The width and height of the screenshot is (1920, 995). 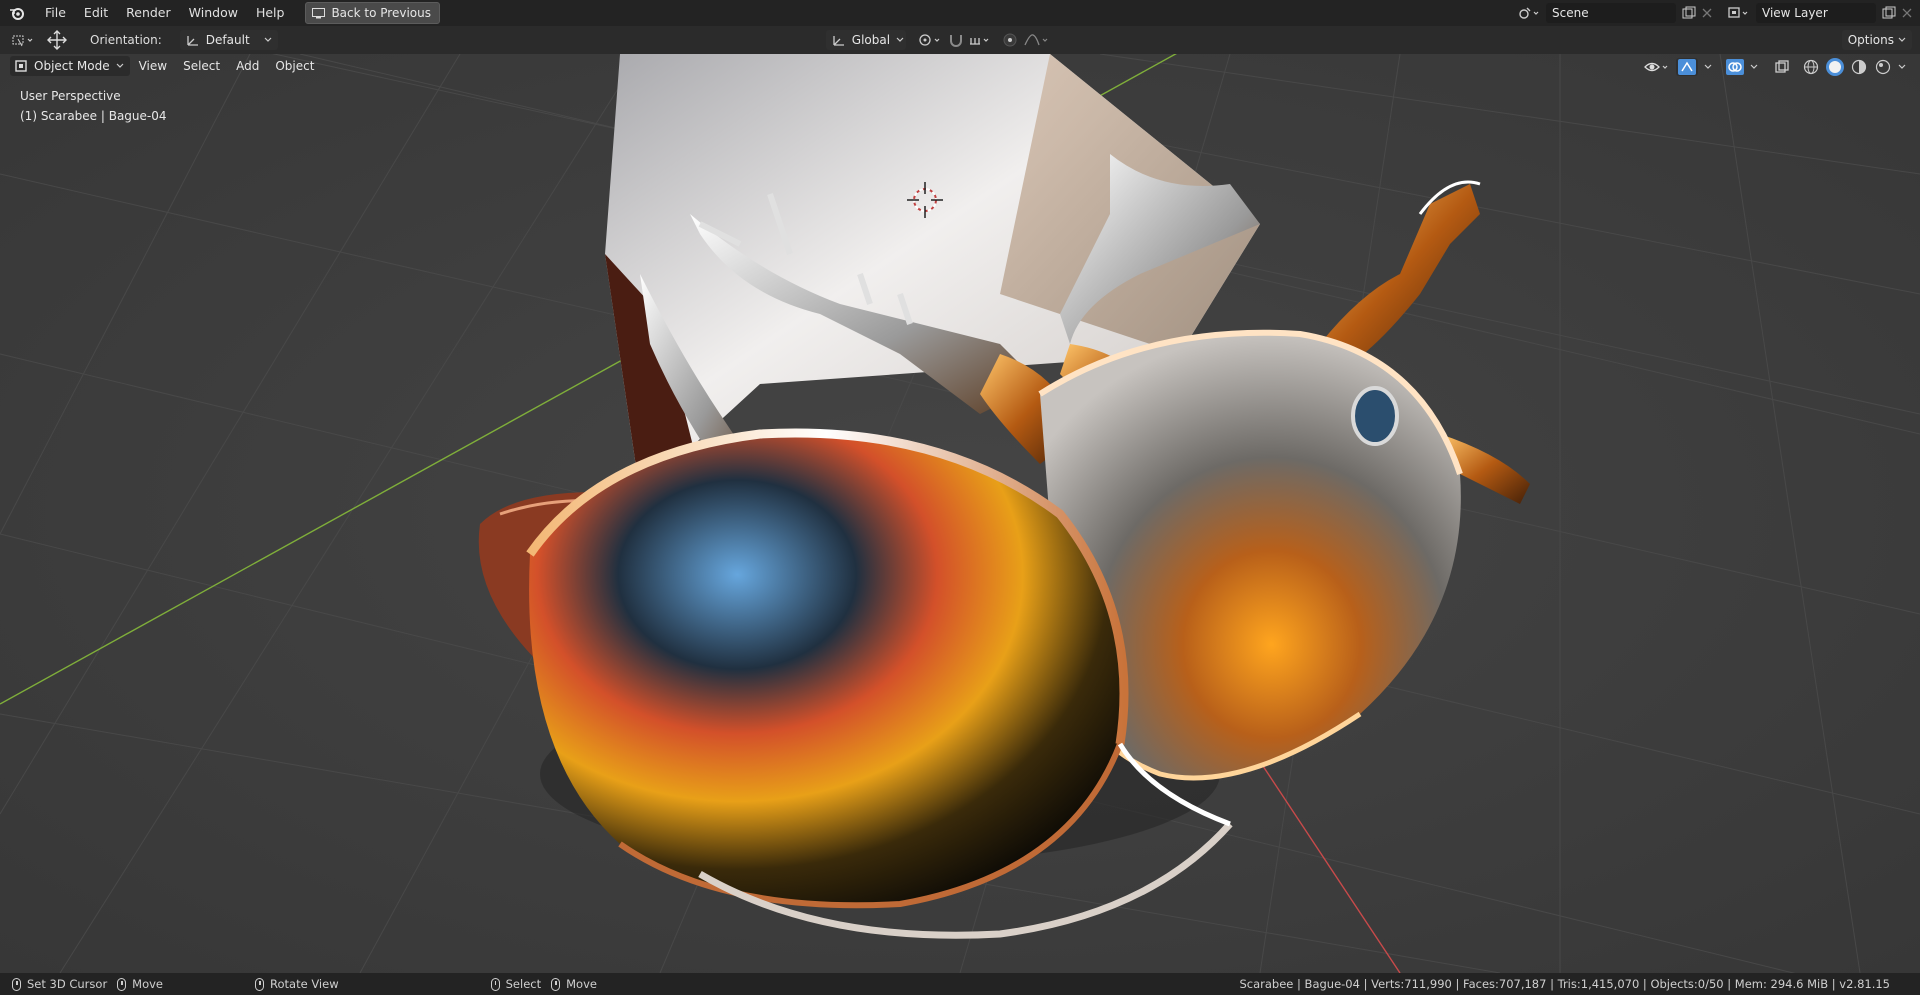 What do you see at coordinates (1570, 13) in the screenshot?
I see `scene-name: Scene` at bounding box center [1570, 13].